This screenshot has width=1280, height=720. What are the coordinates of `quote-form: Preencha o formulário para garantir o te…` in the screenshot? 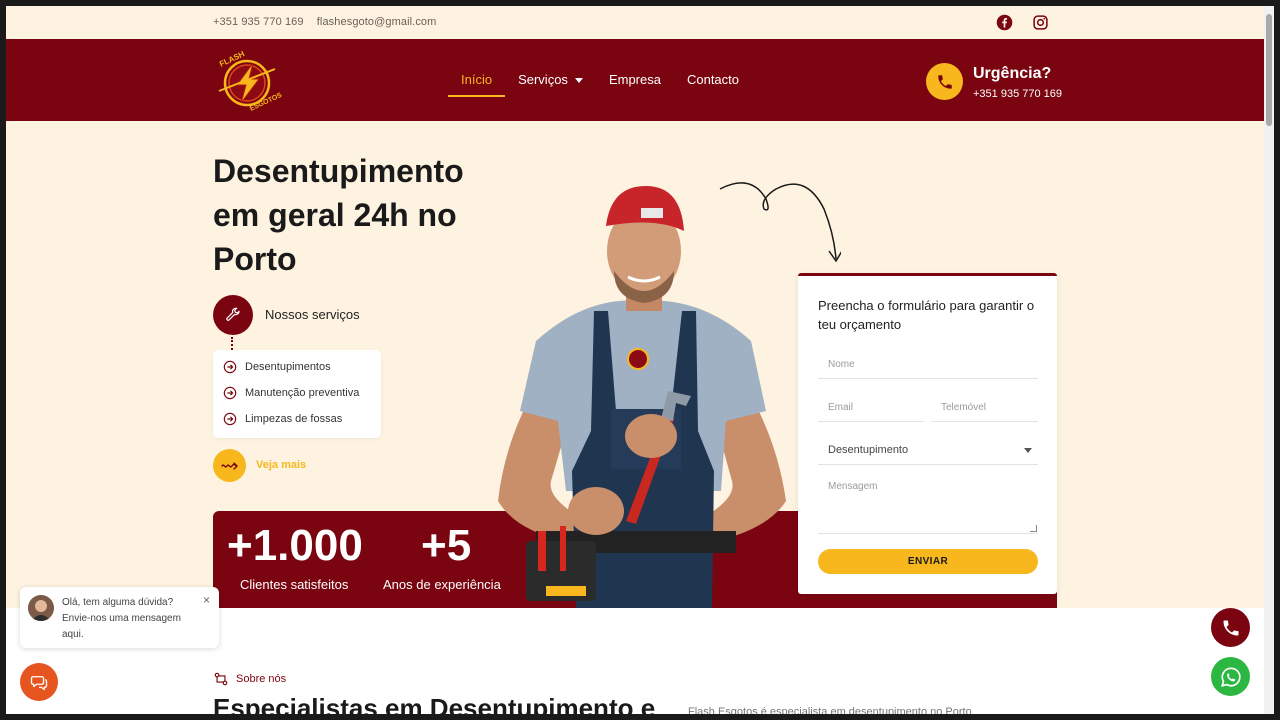 It's located at (927, 433).